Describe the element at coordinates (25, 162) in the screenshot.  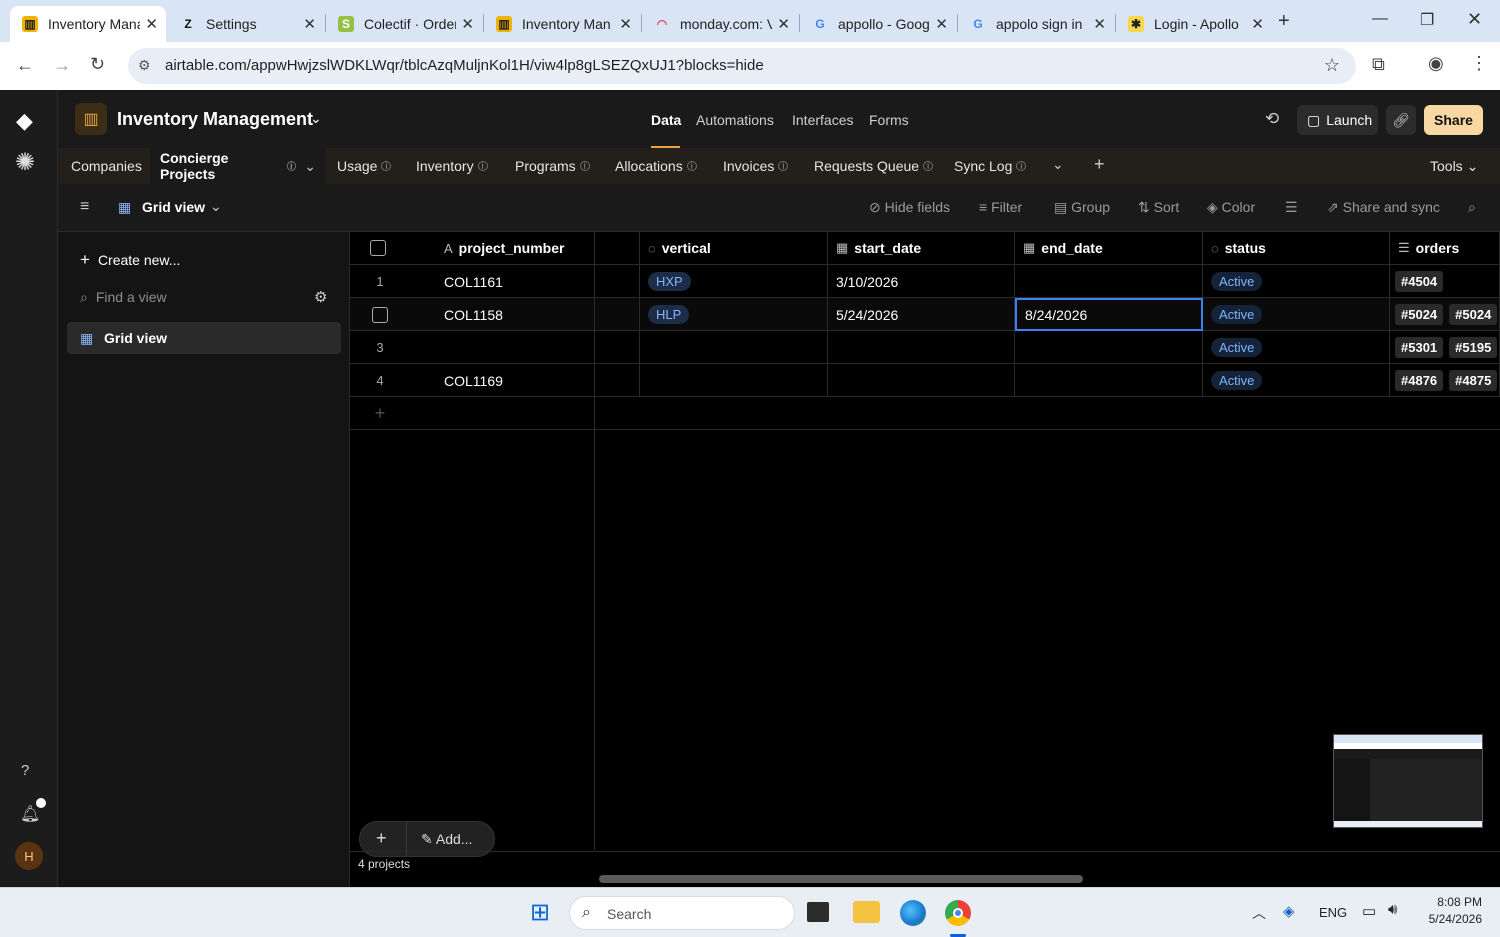
I see `omni-icon: ✺` at that location.